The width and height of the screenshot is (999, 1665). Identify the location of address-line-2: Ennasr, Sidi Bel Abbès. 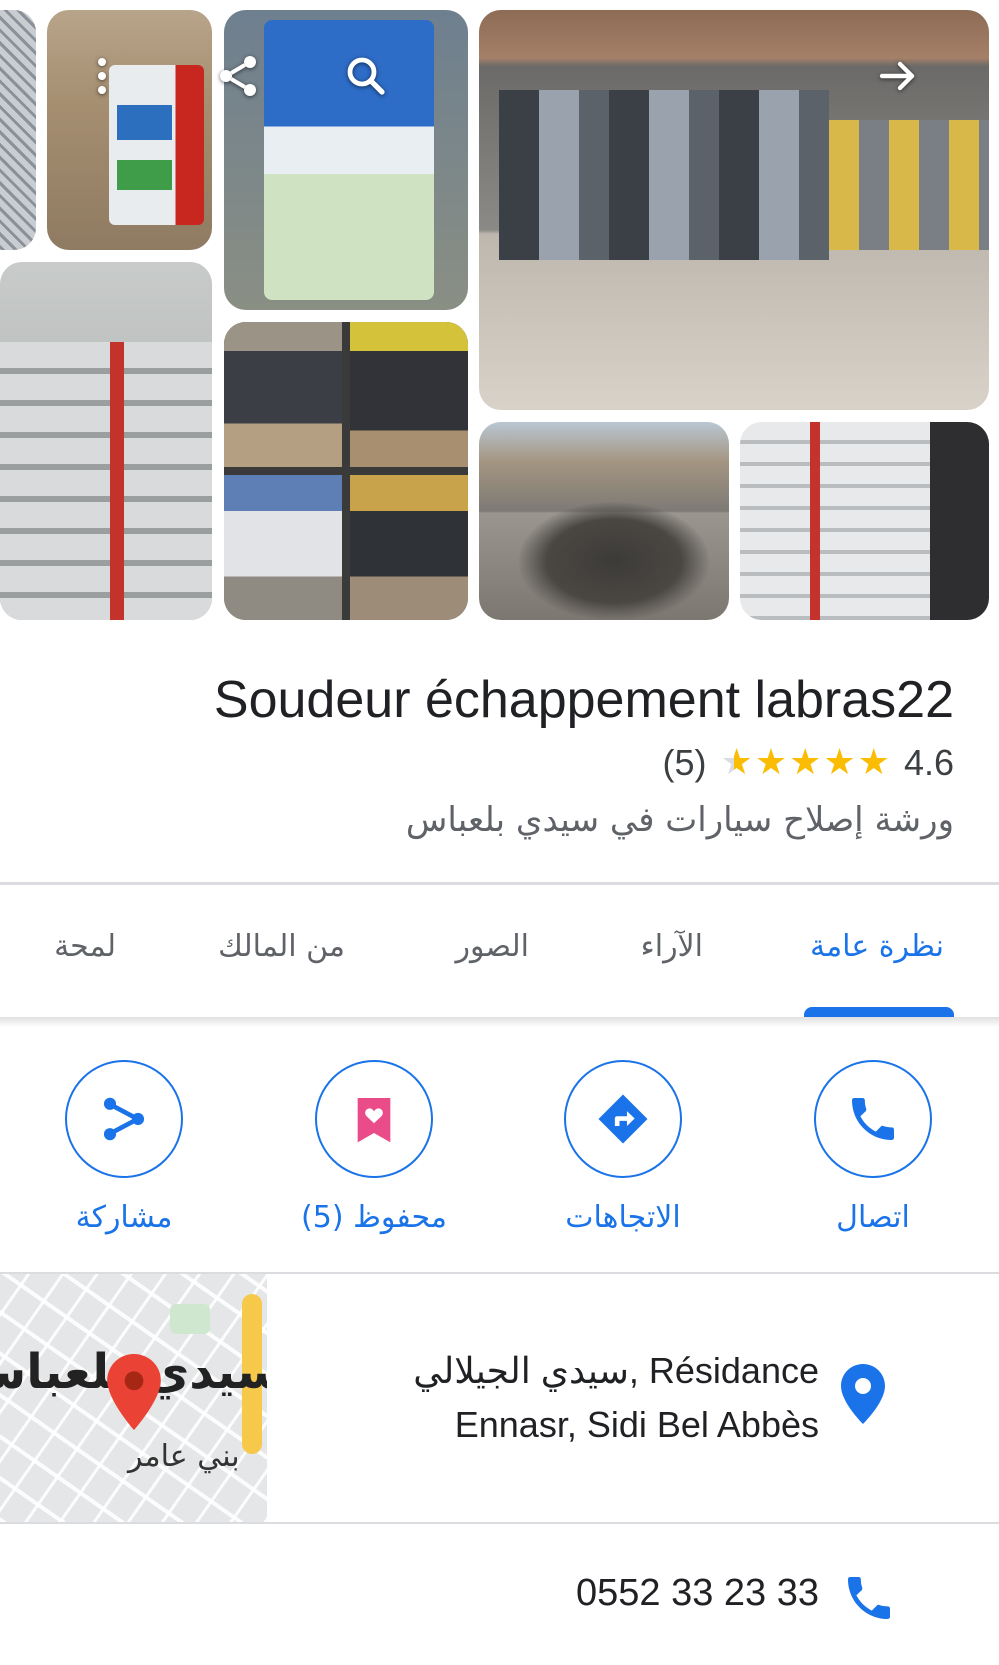
(636, 1424).